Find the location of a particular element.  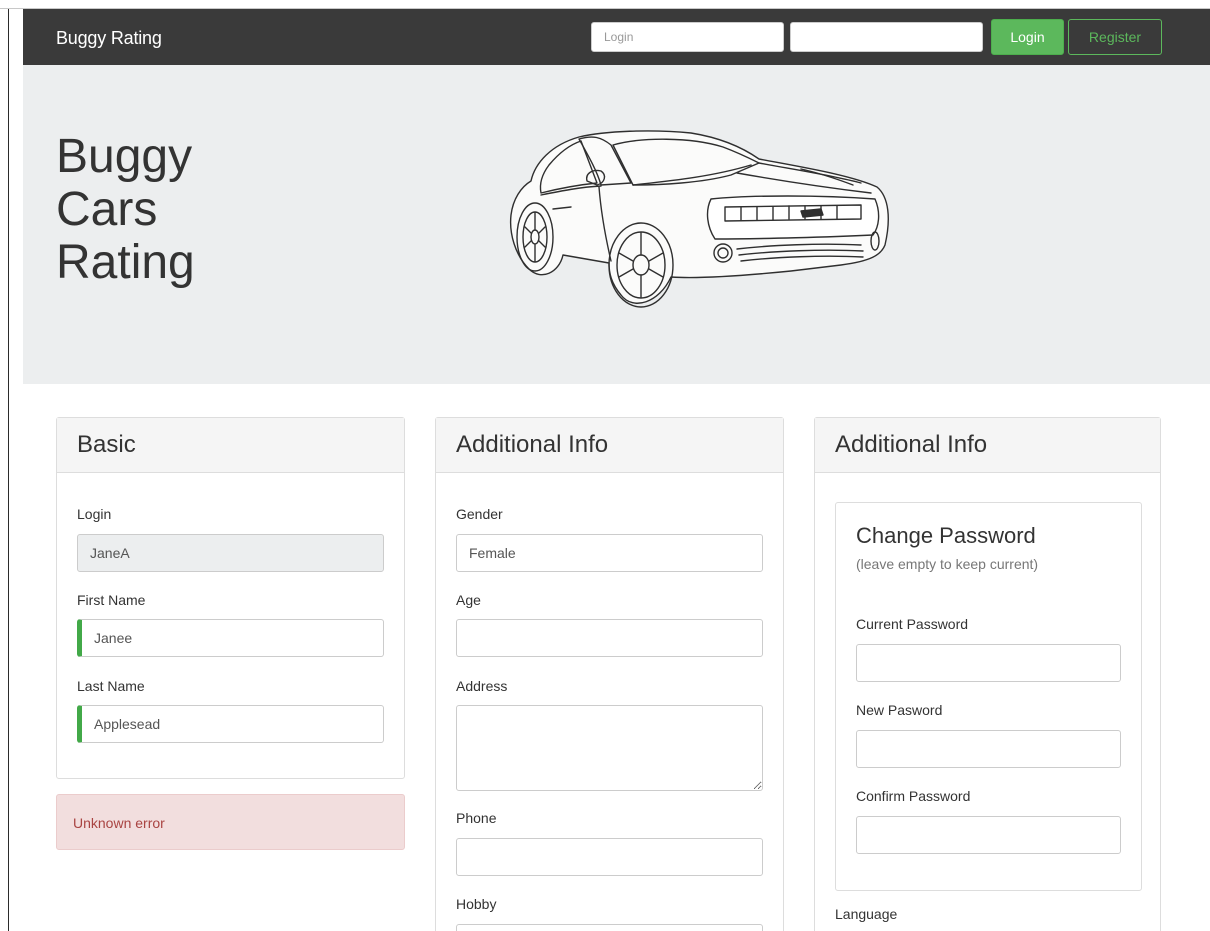

login-button: Login is located at coordinates (1027, 37).